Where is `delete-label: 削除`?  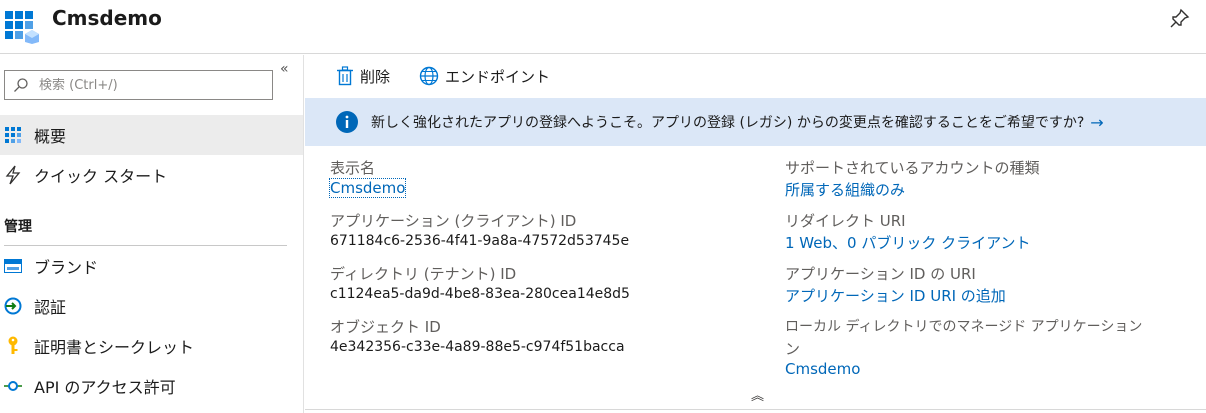
delete-label: 削除 is located at coordinates (375, 76).